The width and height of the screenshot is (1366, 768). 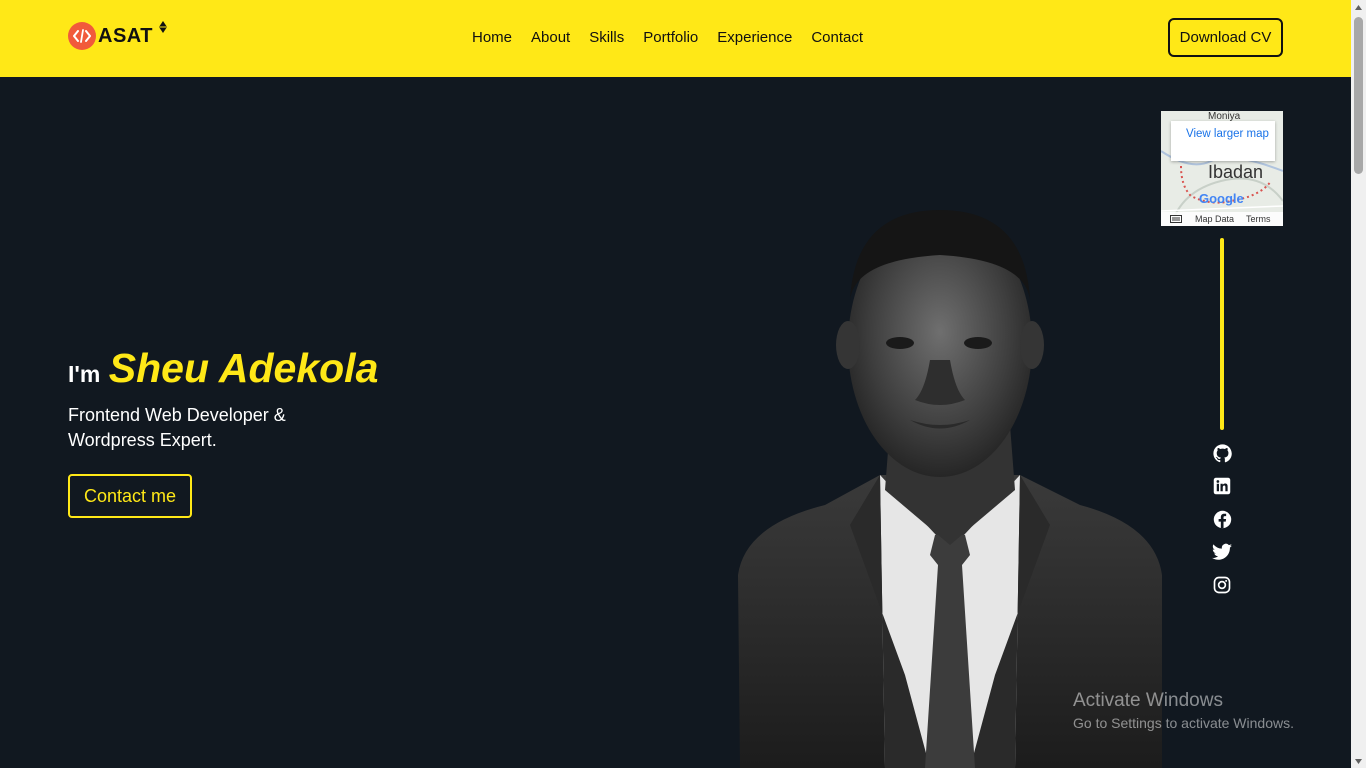 I want to click on map-provider-logo: Google, so click(x=1221, y=198).